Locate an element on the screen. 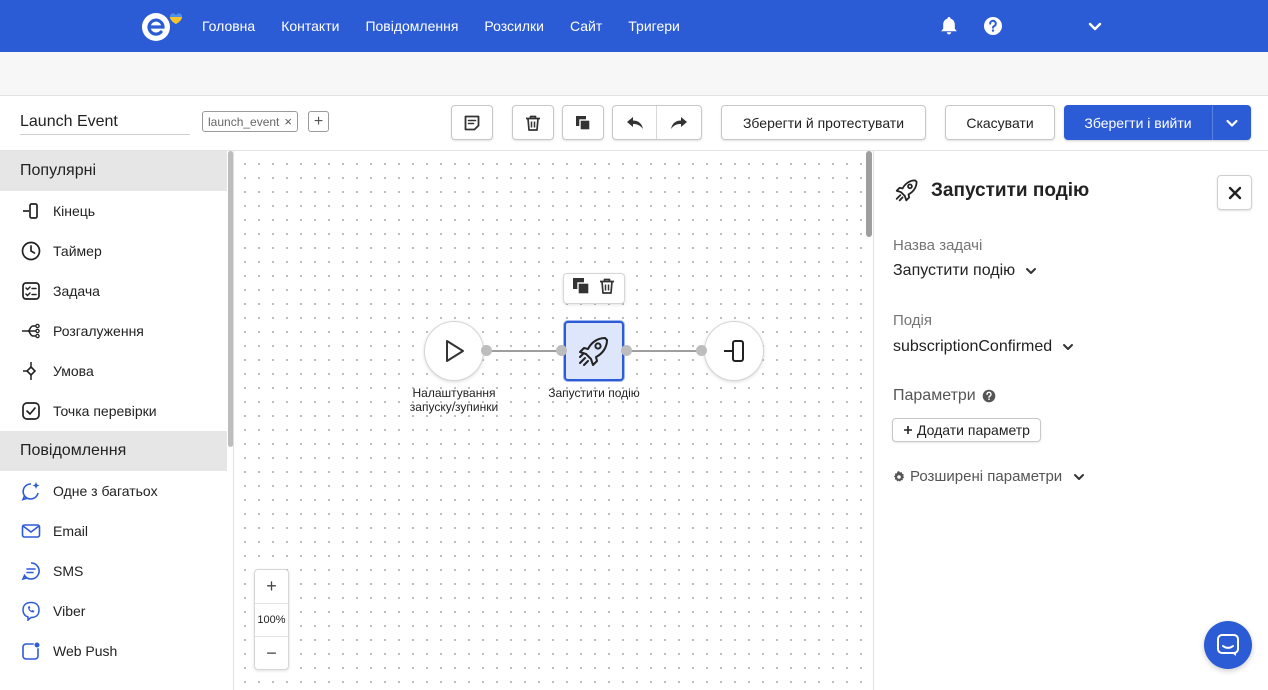  undo-icon is located at coordinates (634, 122).